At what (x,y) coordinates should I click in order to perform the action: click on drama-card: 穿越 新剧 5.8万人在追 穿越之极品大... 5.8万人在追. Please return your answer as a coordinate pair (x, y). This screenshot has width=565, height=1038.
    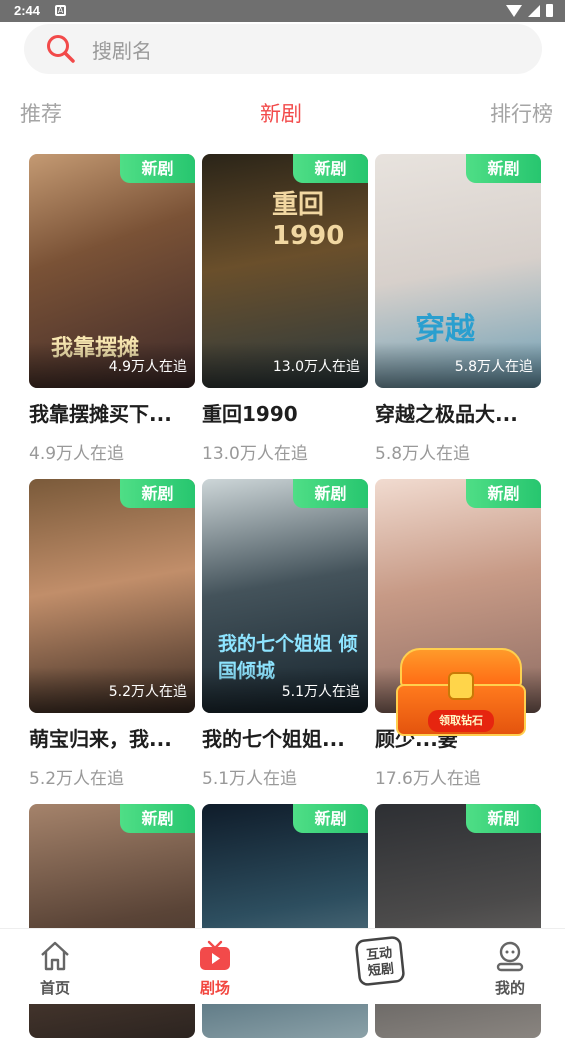
    Looking at the image, I should click on (458, 309).